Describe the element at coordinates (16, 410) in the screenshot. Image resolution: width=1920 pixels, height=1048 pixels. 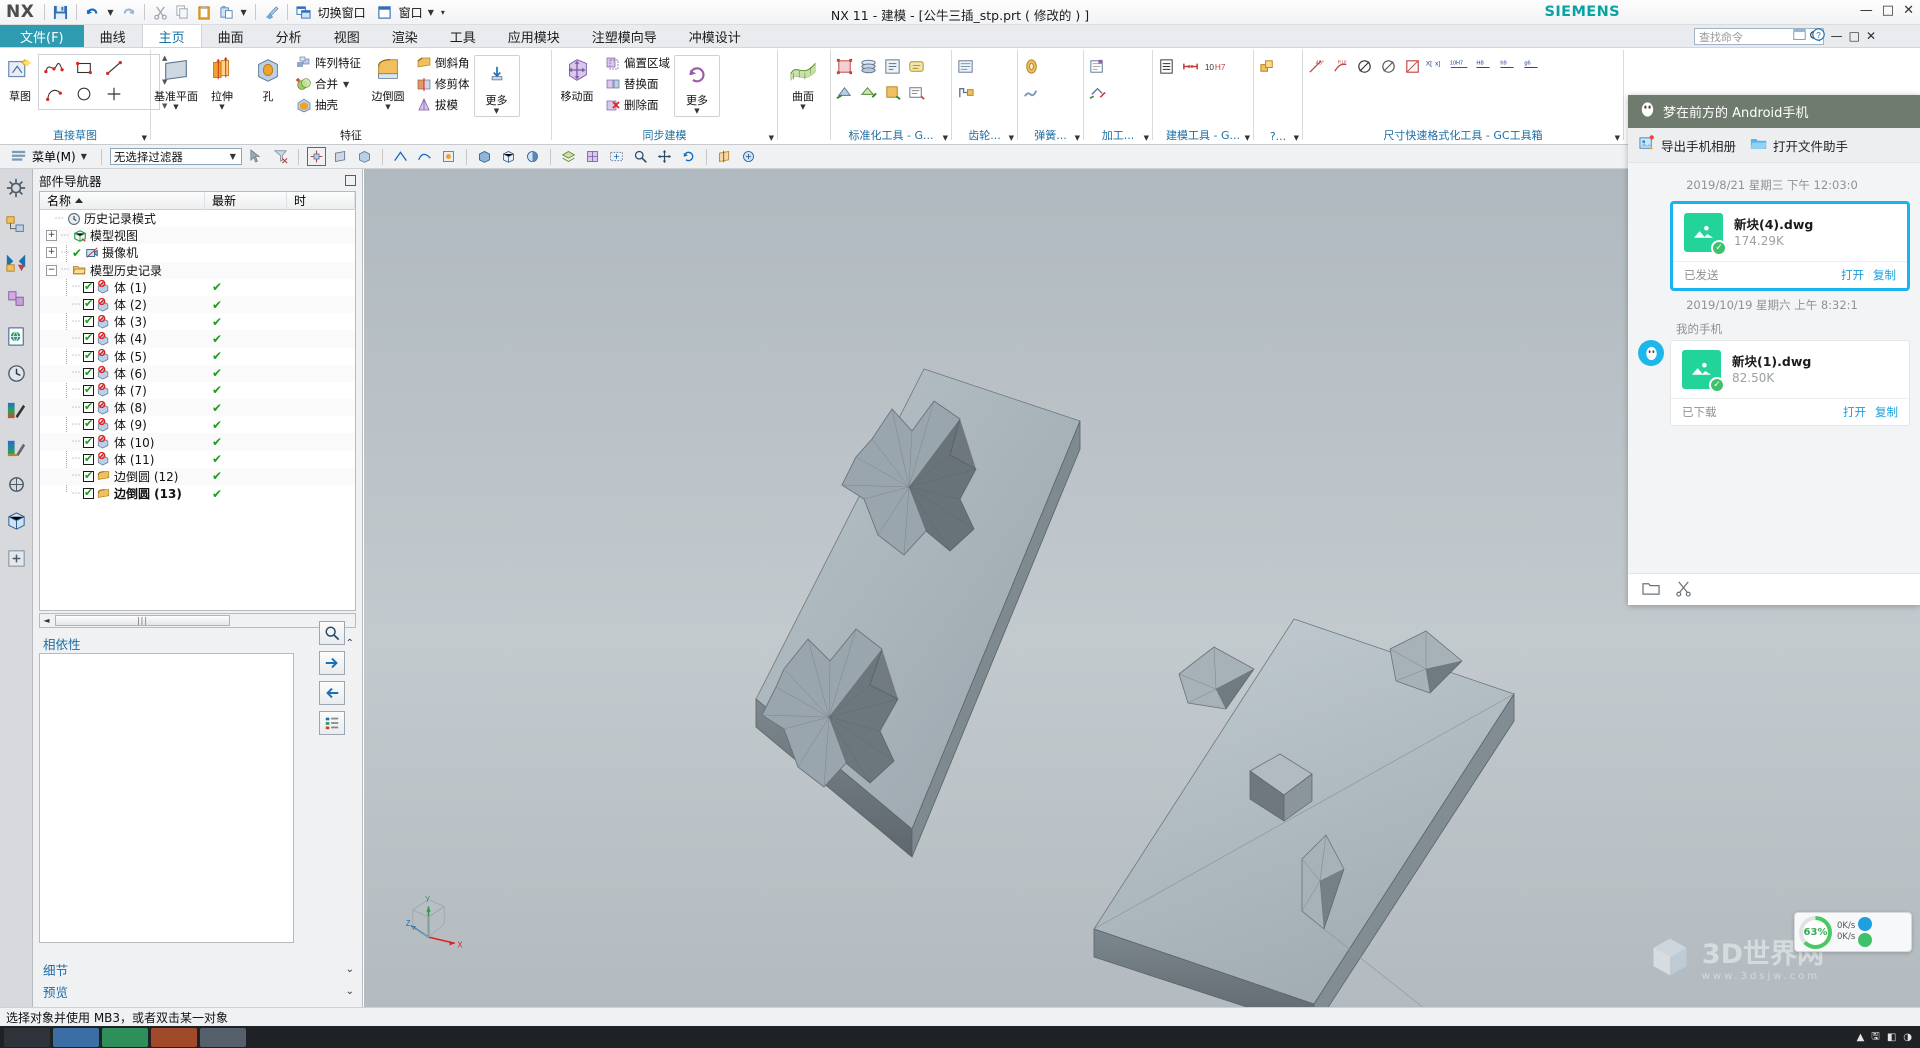
I see `resource-palette` at that location.